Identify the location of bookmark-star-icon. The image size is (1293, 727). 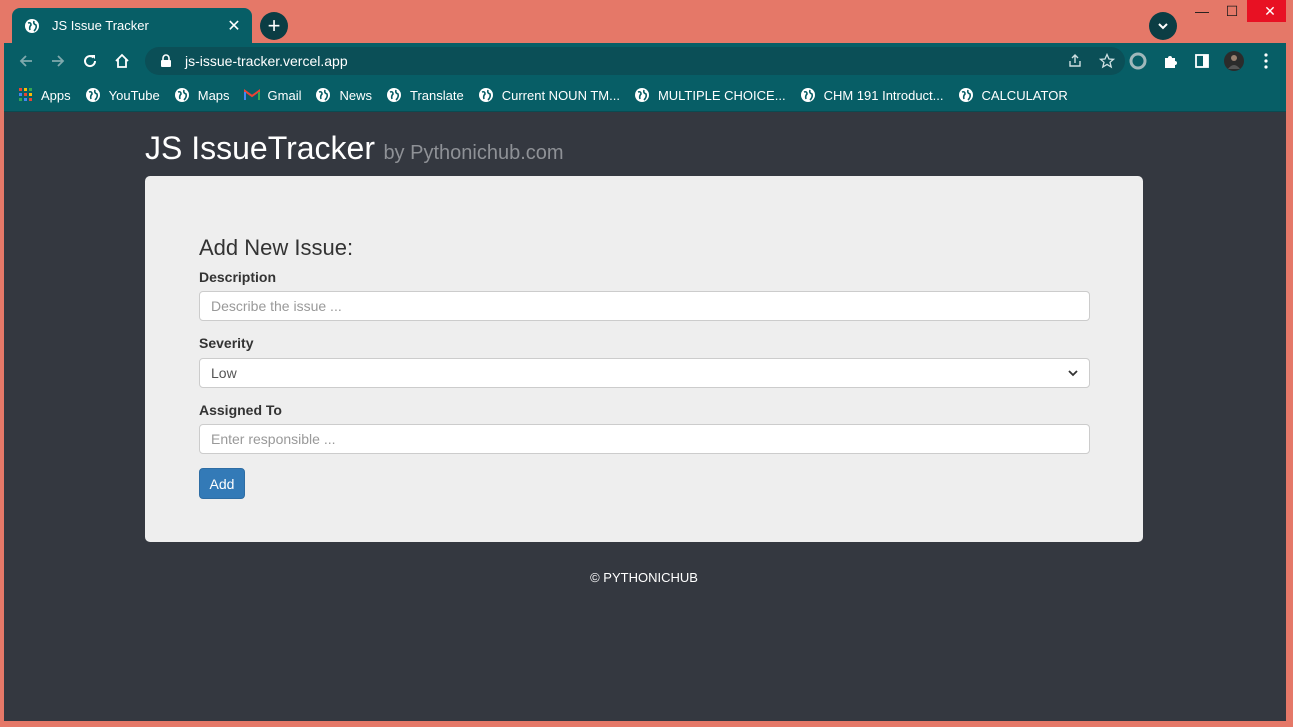
(1107, 61).